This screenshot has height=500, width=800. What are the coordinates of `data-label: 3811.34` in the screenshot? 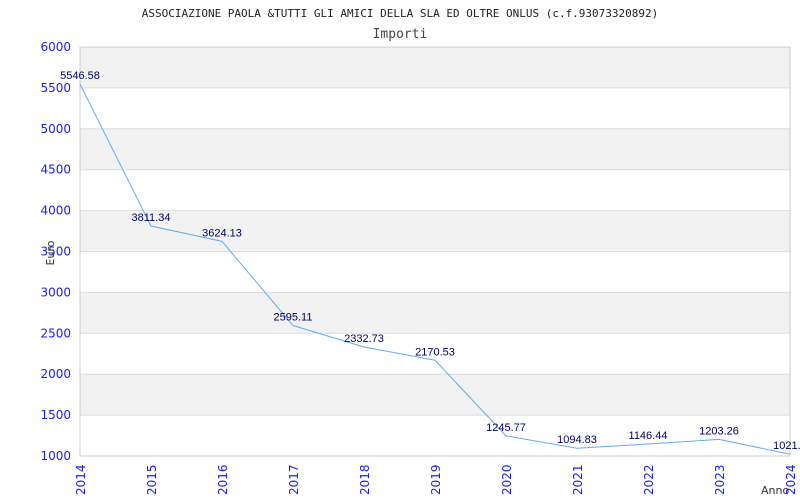 It's located at (151, 218).